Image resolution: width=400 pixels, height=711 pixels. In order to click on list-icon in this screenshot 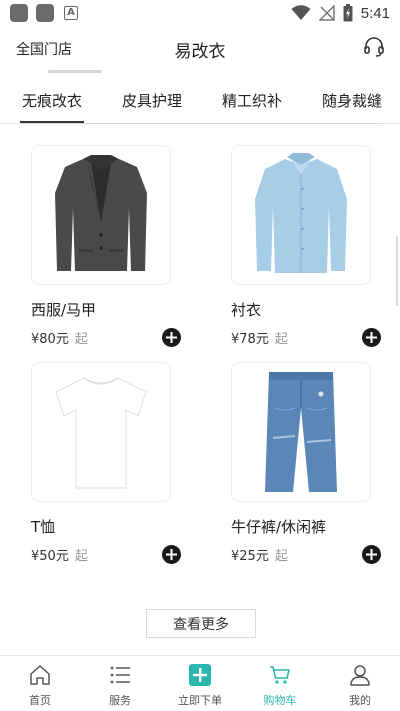, I will do `click(120, 675)`.